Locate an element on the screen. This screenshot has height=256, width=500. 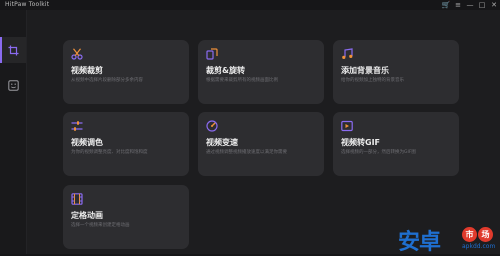
card-speed: 视频变速 通过视频调整视频播放速度以满足你需要 is located at coordinates (261, 144).